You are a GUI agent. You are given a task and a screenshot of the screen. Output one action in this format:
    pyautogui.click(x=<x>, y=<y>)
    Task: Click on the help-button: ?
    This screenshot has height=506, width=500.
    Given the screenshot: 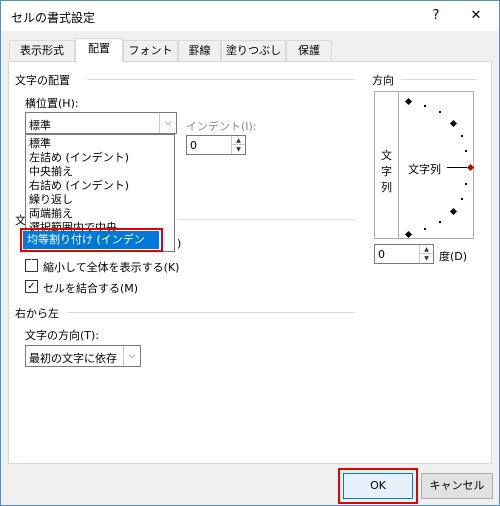 What is the action you would take?
    pyautogui.click(x=436, y=16)
    